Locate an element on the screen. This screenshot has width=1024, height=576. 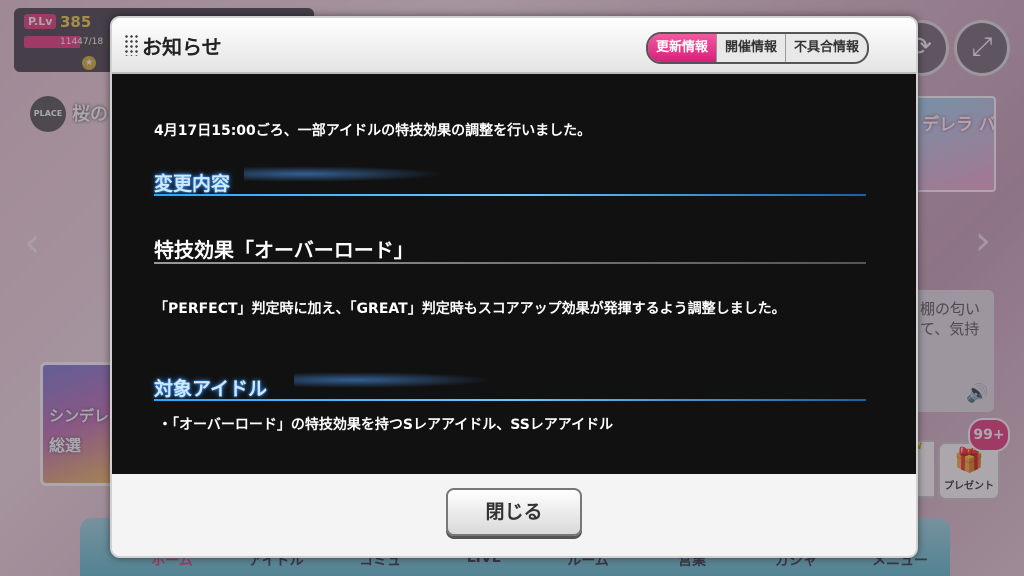
notice-tabs: 更新情報 開催情報 不具合情報 is located at coordinates (758, 48).